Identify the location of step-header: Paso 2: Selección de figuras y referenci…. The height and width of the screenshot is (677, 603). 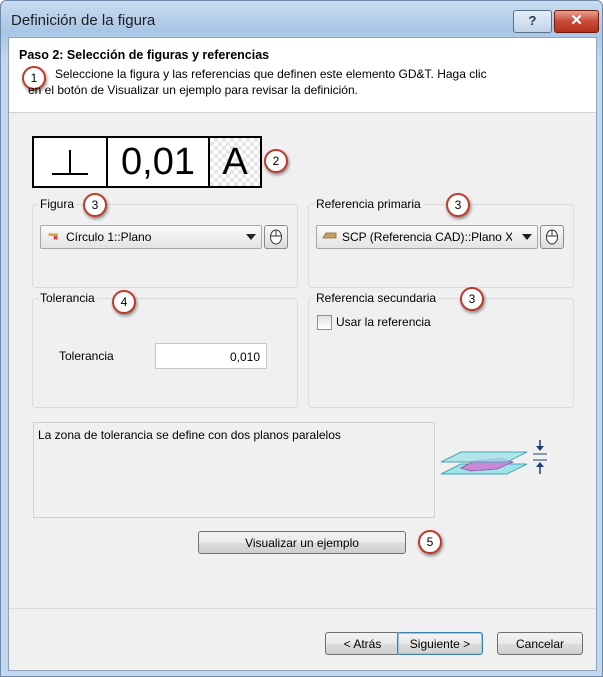
(302, 75).